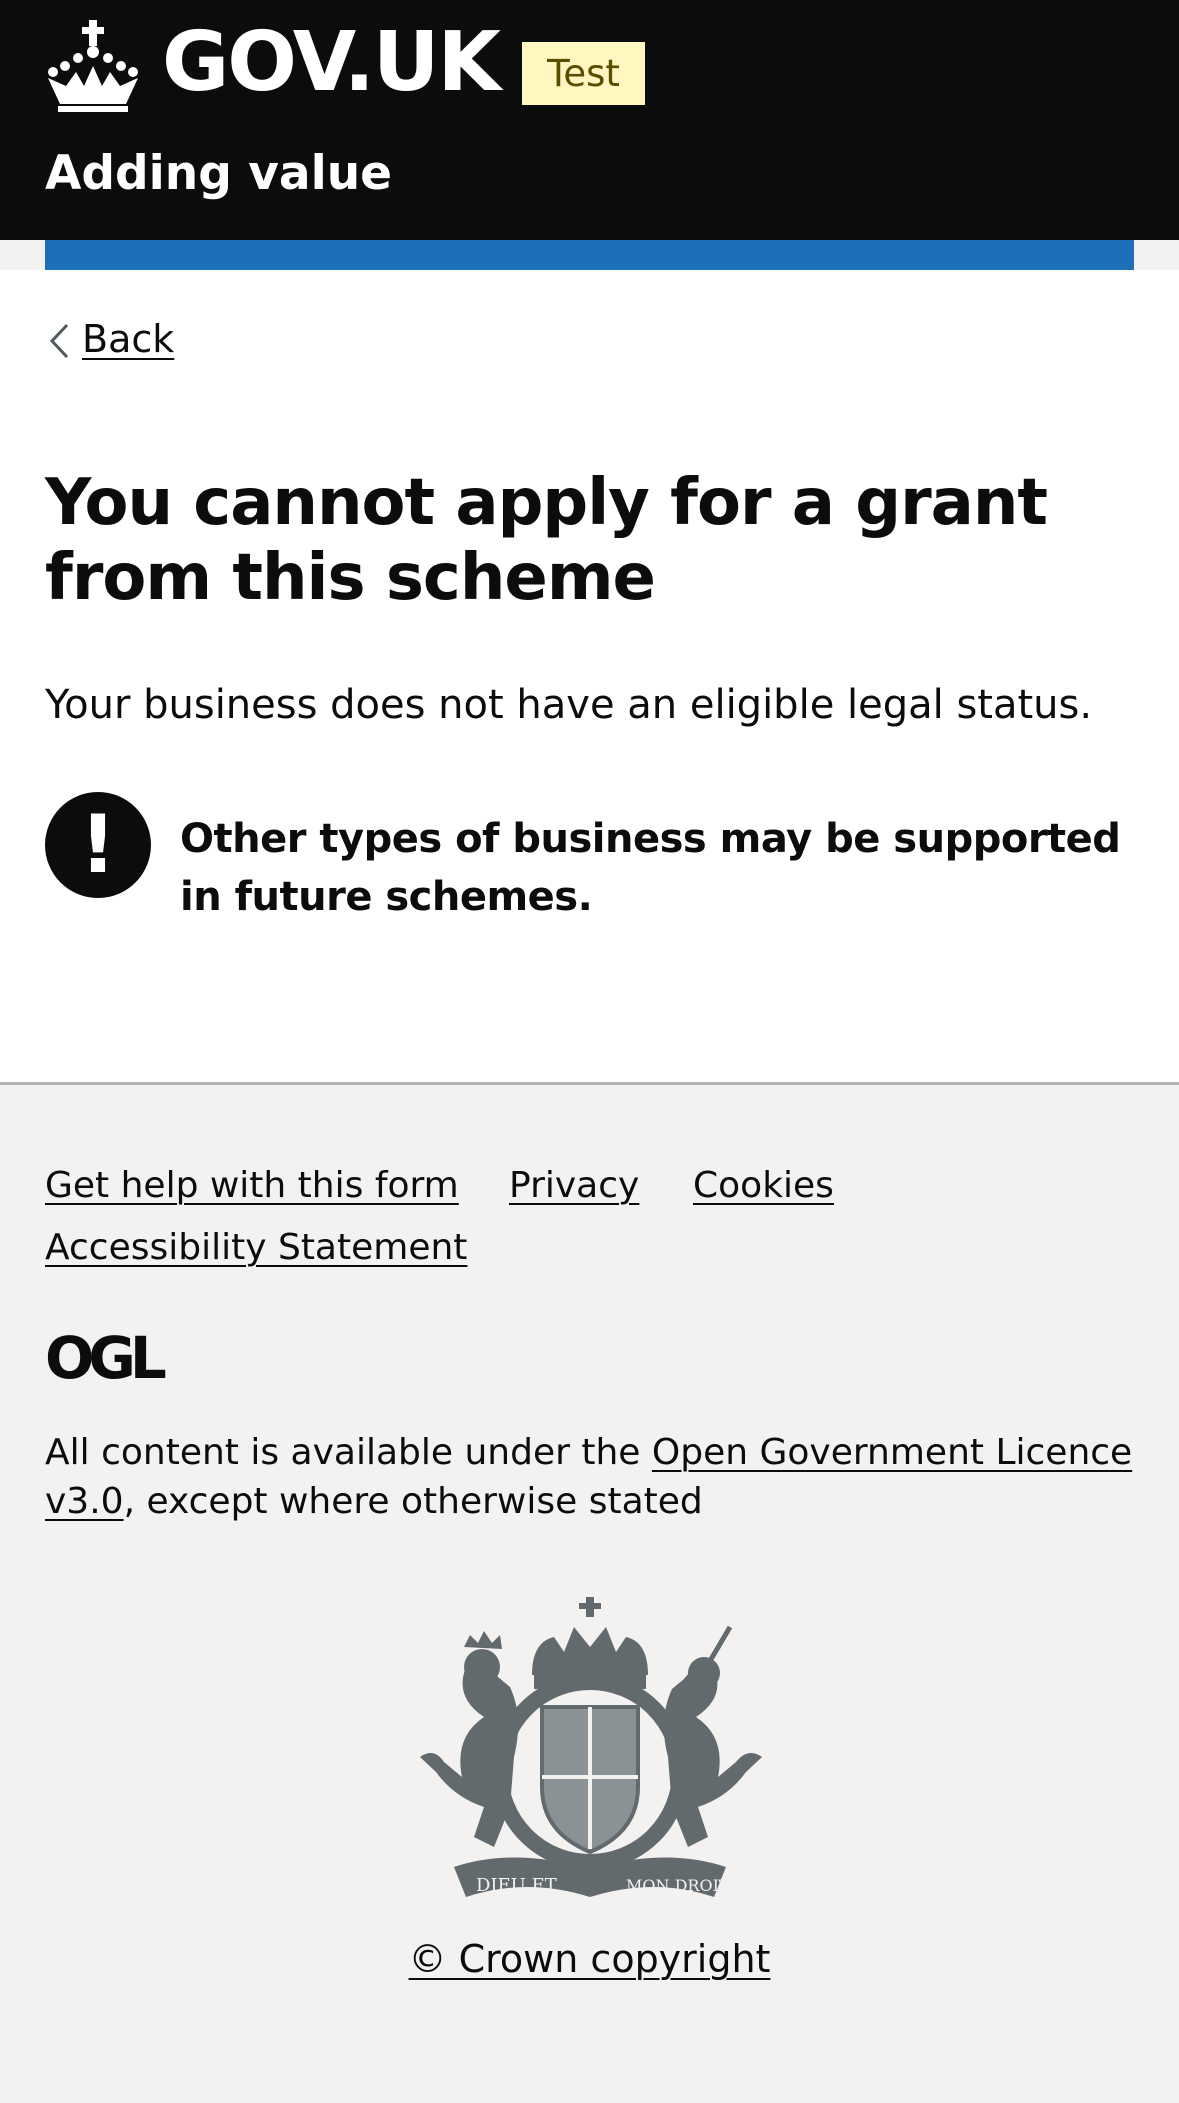  I want to click on footer-link-privacy: Privacy, so click(574, 1186).